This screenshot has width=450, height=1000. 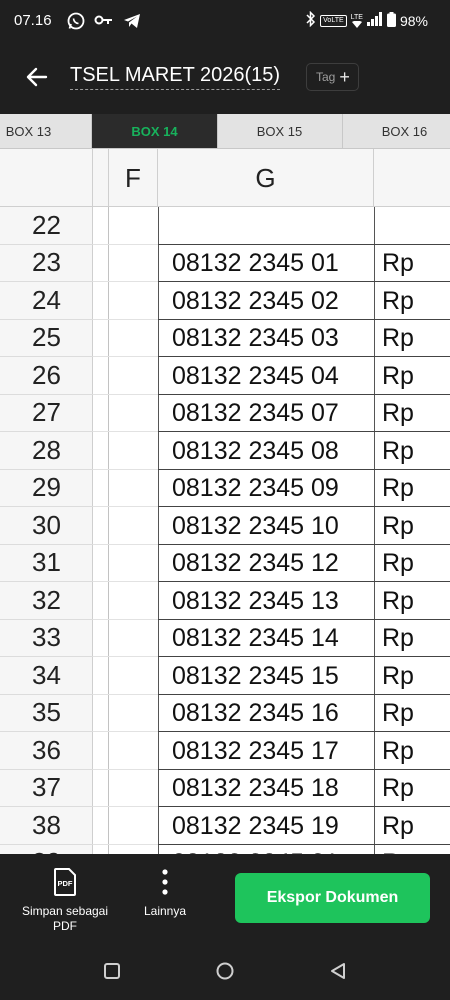 I want to click on table-row: 08132 2345 04 Rp, so click(x=271, y=376).